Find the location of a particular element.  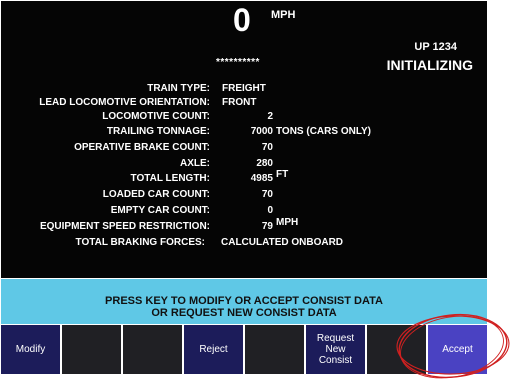

consist-row: OPERATIVE BRAKE COUNT: 70 is located at coordinates (244, 149).